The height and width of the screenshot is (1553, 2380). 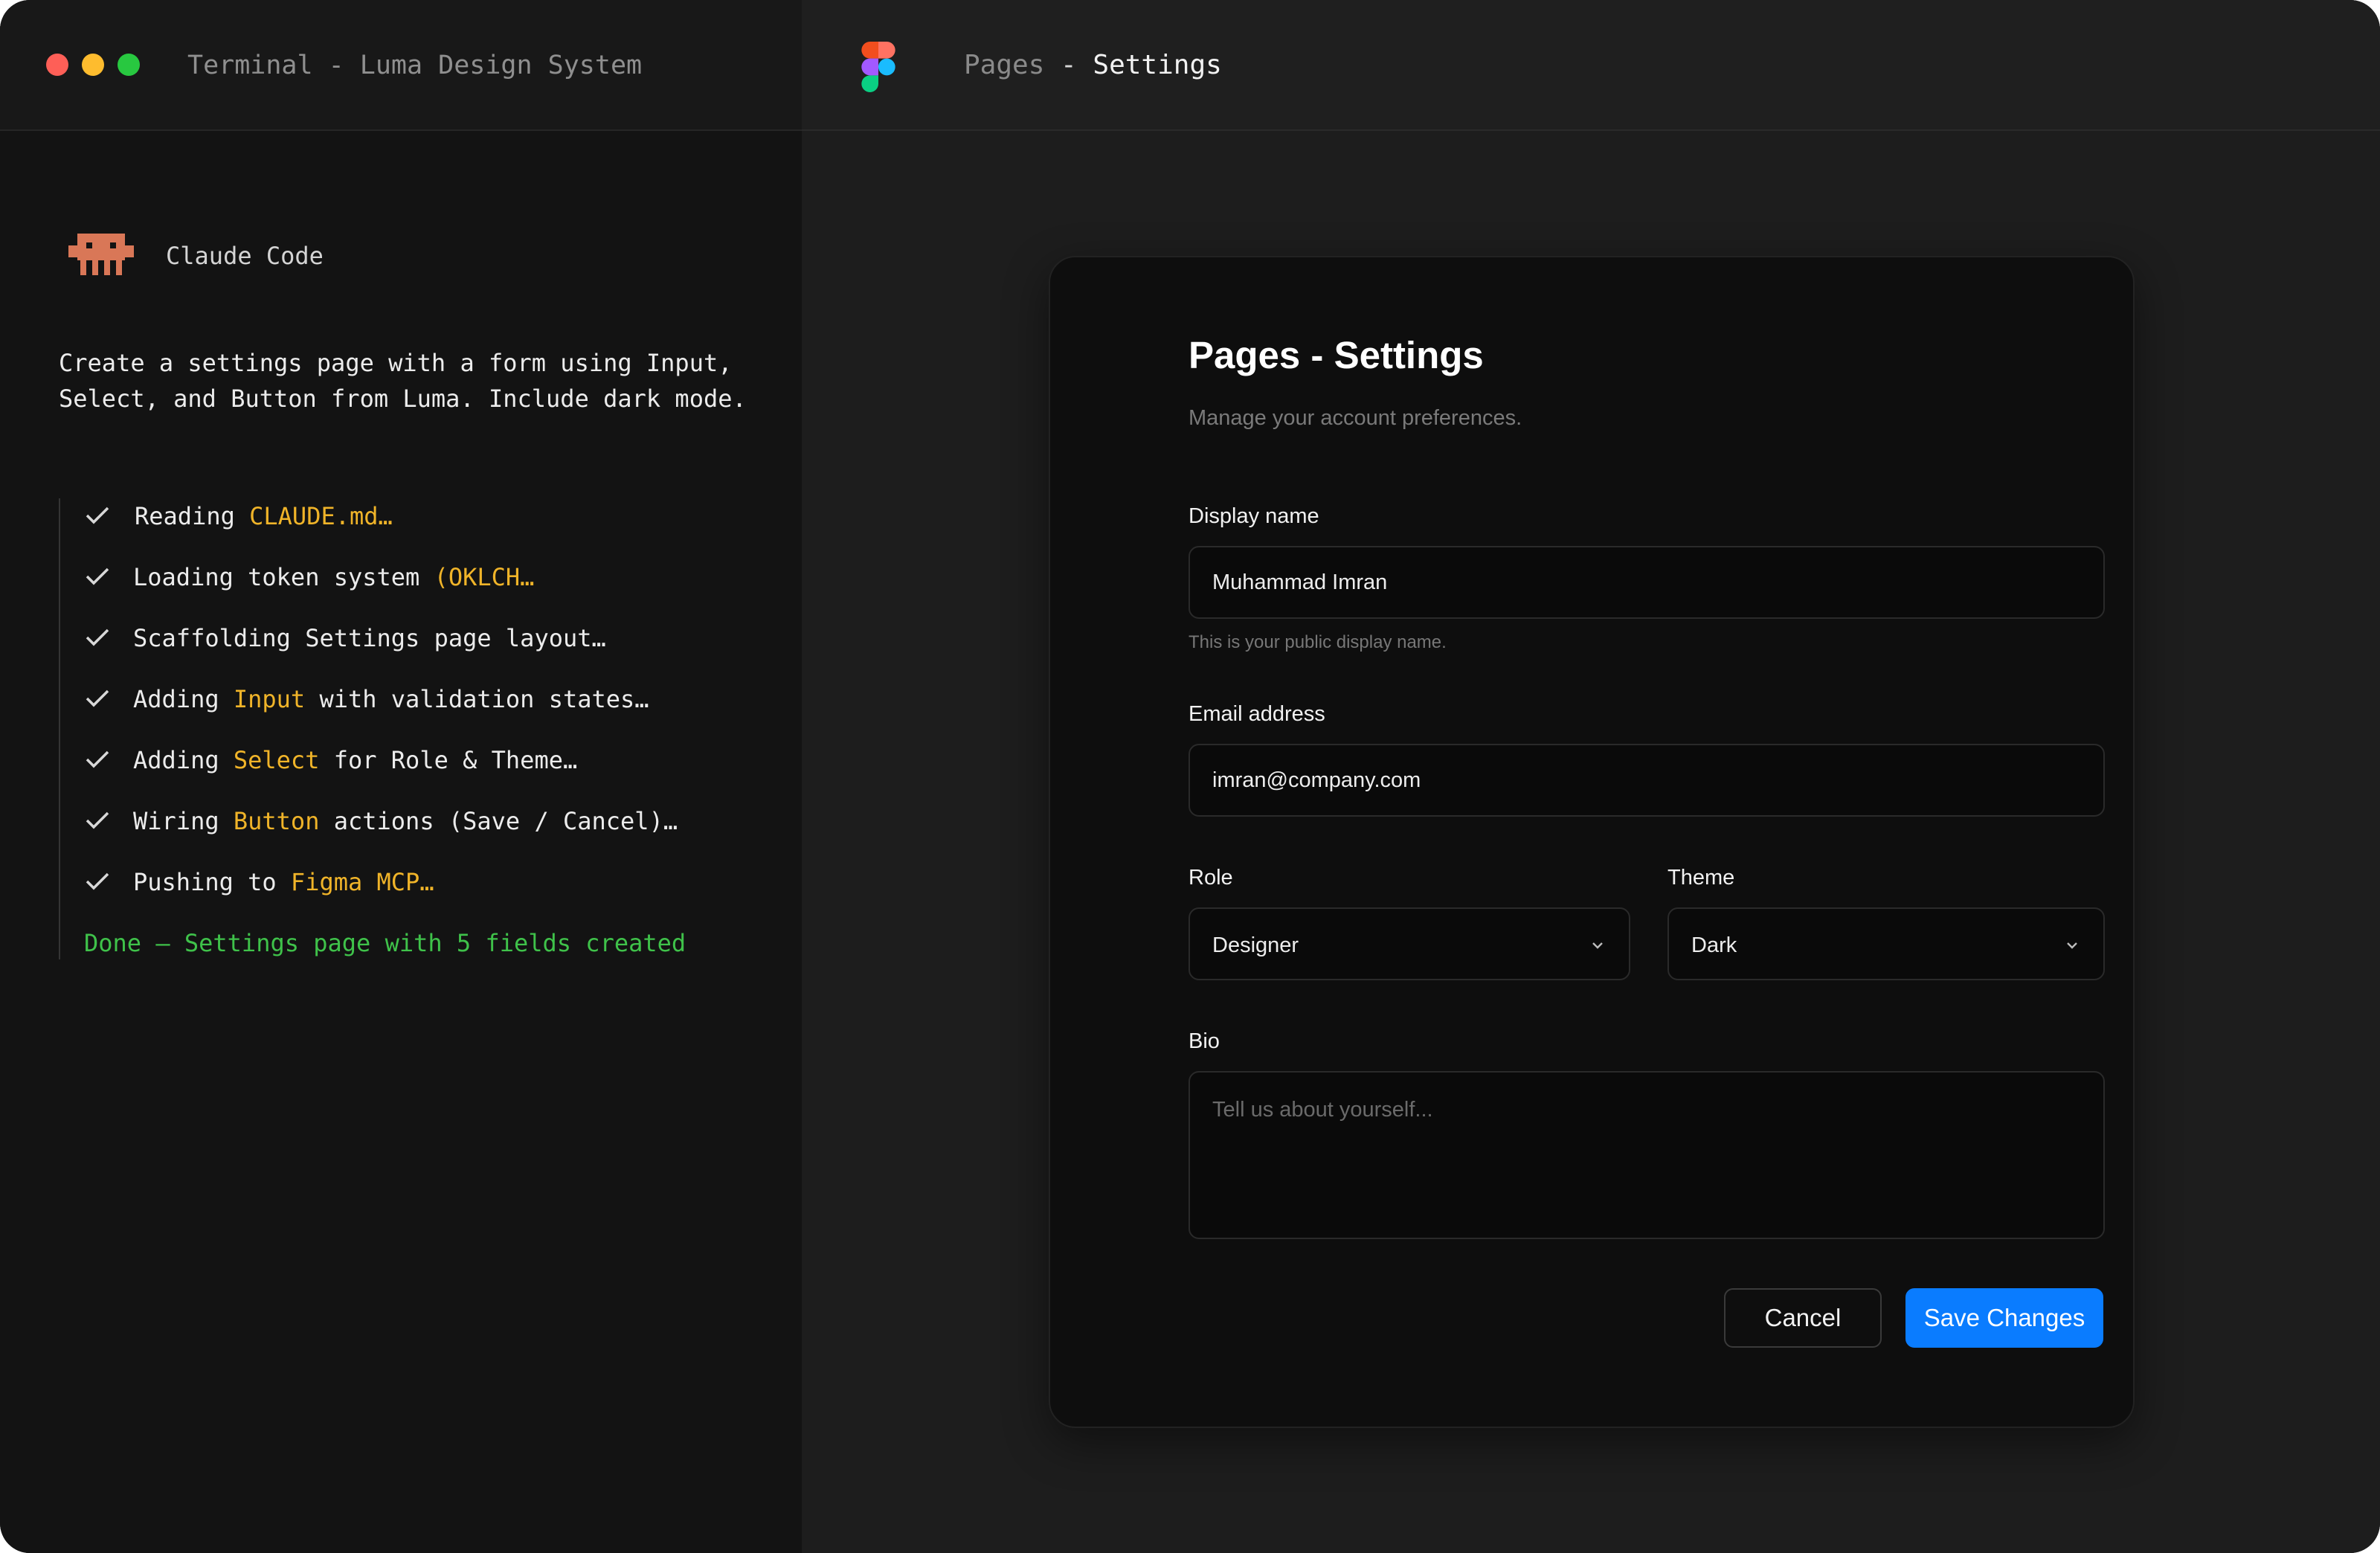 I want to click on theme-label: Theme, so click(x=1701, y=878).